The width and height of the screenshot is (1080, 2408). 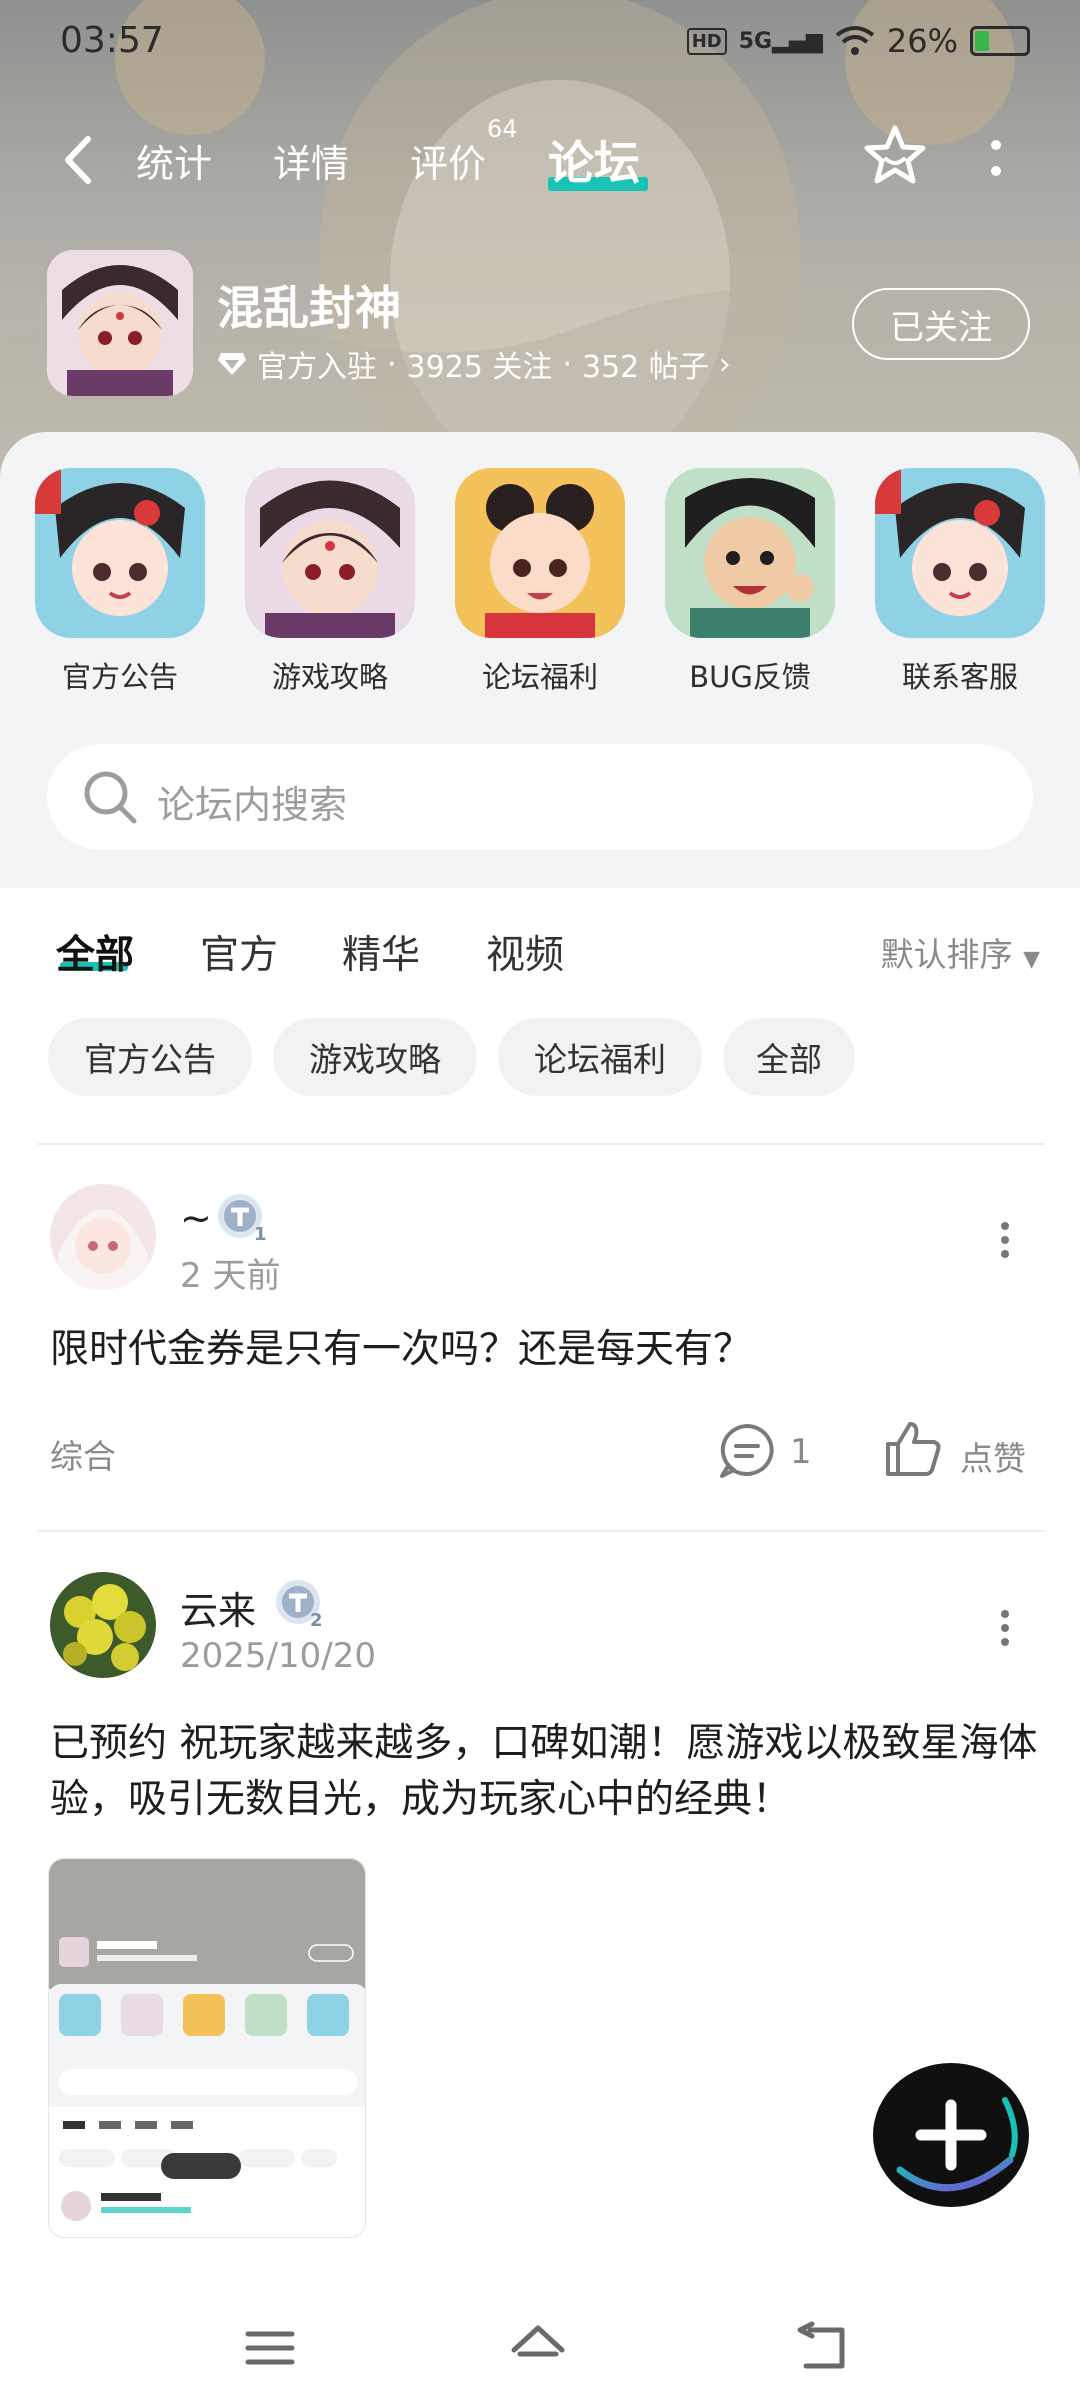 What do you see at coordinates (448, 160) in the screenshot?
I see `tab-reviews: 评价` at bounding box center [448, 160].